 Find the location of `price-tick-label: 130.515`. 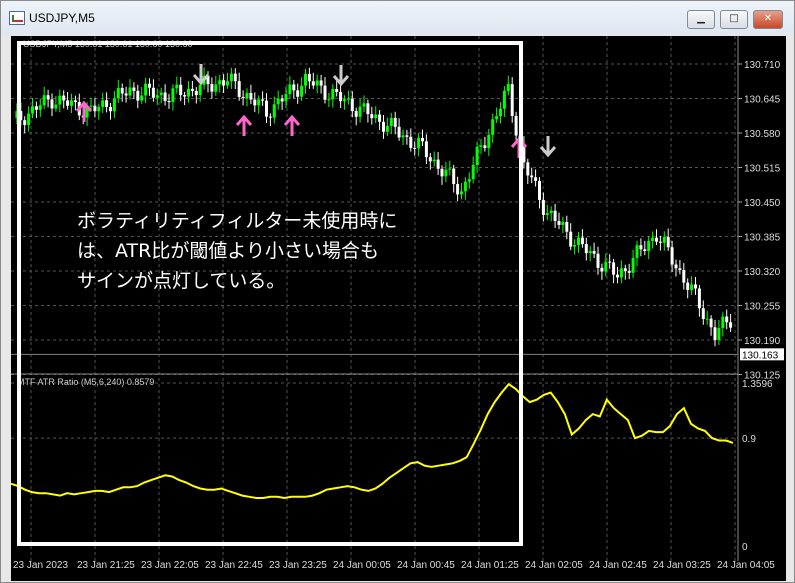

price-tick-label: 130.515 is located at coordinates (762, 169).